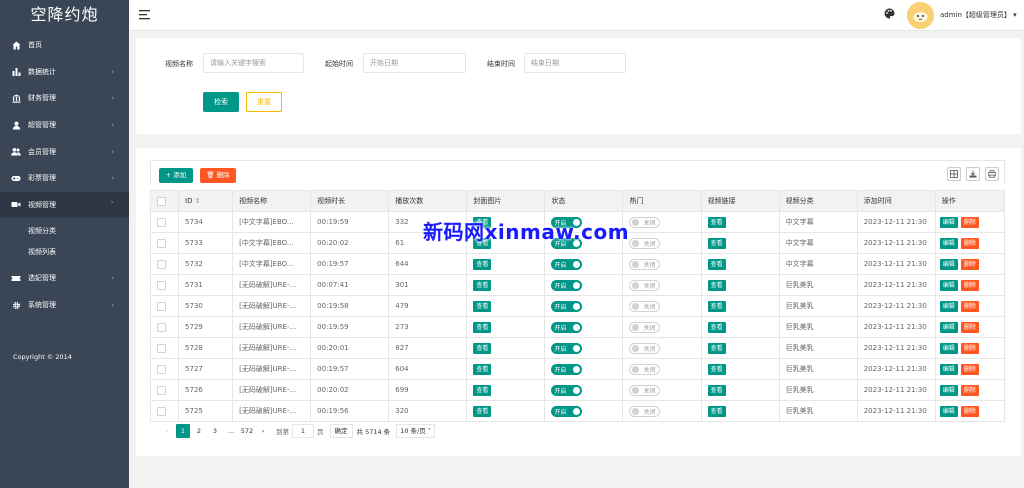 This screenshot has height=488, width=1024. I want to click on columns-filter-icon, so click(954, 174).